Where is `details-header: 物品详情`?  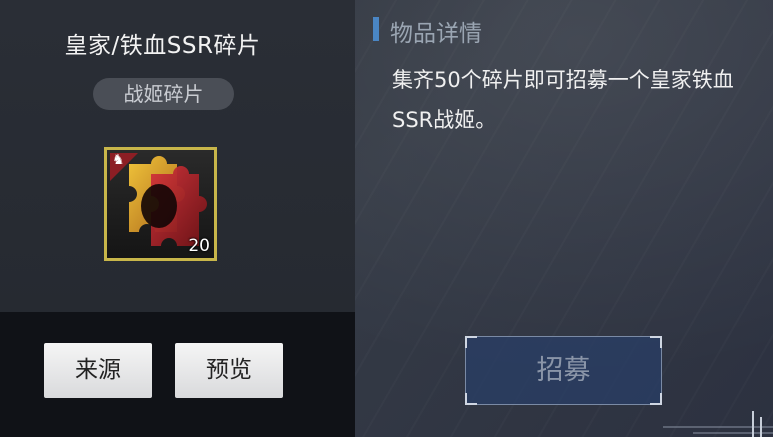 details-header: 物品详情 is located at coordinates (436, 34).